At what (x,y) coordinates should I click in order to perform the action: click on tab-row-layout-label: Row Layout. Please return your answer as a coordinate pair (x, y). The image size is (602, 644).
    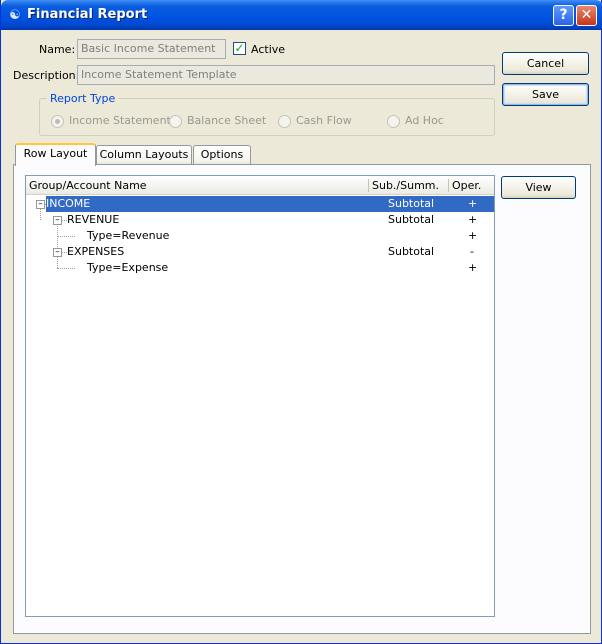
    Looking at the image, I should click on (55, 153).